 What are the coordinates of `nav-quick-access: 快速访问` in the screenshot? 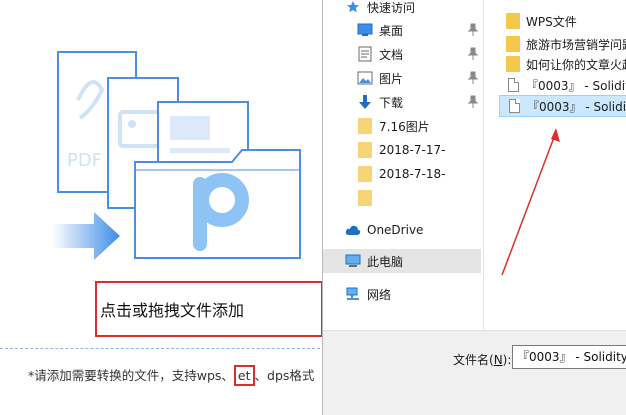 It's located at (402, 9).